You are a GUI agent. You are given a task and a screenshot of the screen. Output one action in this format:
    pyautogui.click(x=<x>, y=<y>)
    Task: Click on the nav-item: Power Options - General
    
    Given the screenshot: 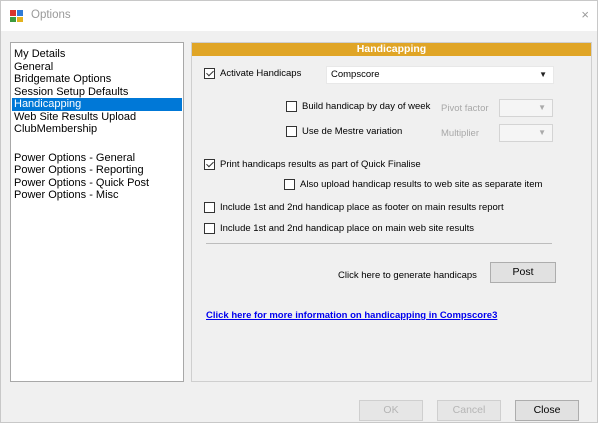 What is the action you would take?
    pyautogui.click(x=97, y=158)
    